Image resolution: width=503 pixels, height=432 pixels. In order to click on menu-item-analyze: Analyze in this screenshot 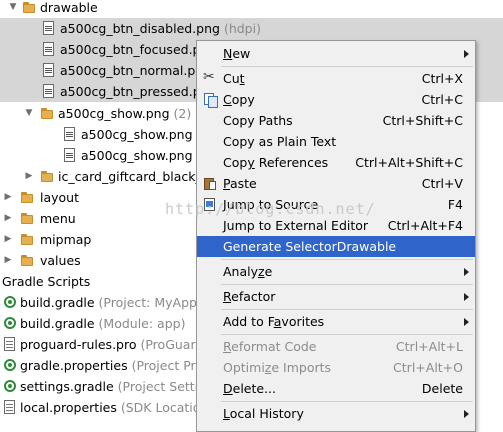, I will do `click(336, 271)`.